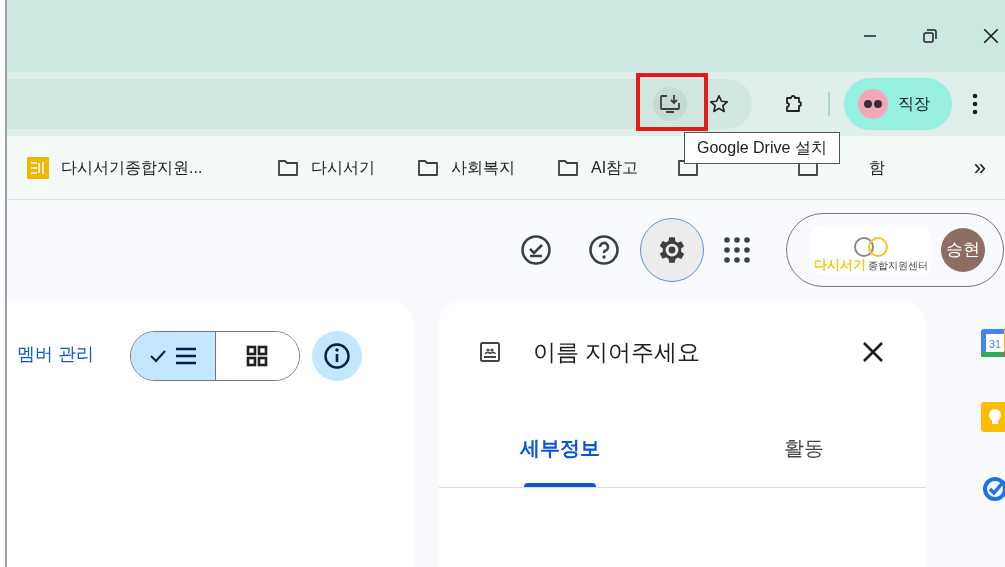 The height and width of the screenshot is (567, 1005). Describe the element at coordinates (898, 266) in the screenshot. I see `logo-subtitle: 종합지원센터` at that location.